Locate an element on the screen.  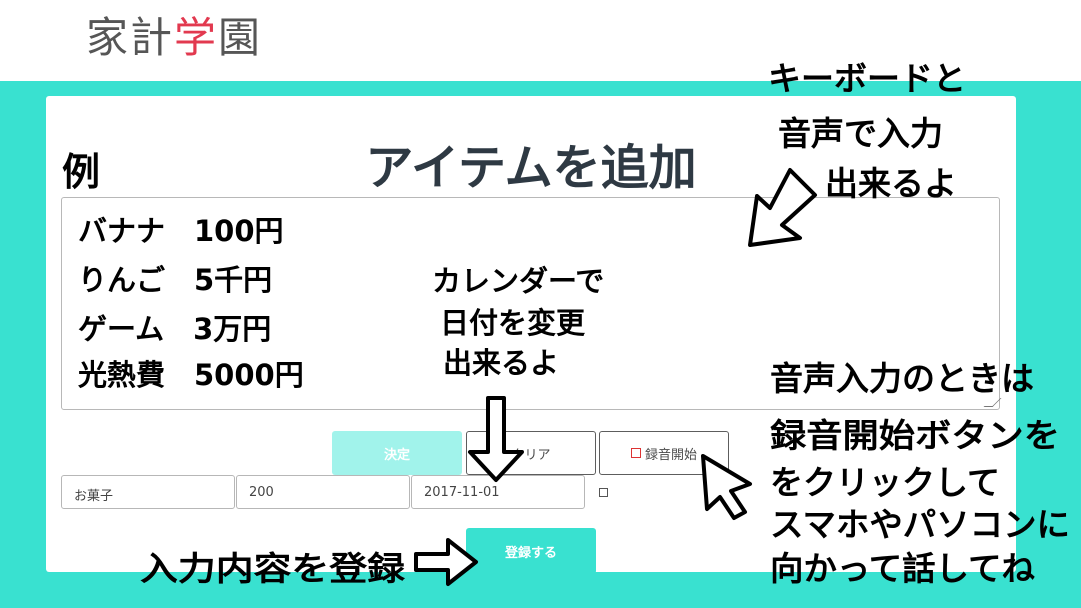
annotation-line: りんご 5千円 is located at coordinates (175, 280).